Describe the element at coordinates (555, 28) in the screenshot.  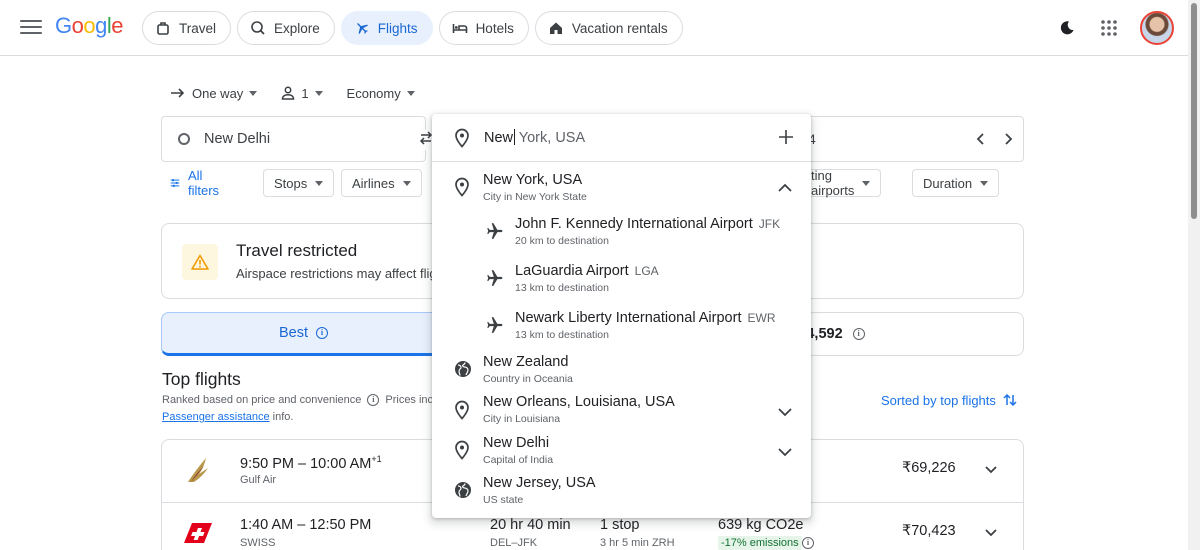
I see `home-icon` at that location.